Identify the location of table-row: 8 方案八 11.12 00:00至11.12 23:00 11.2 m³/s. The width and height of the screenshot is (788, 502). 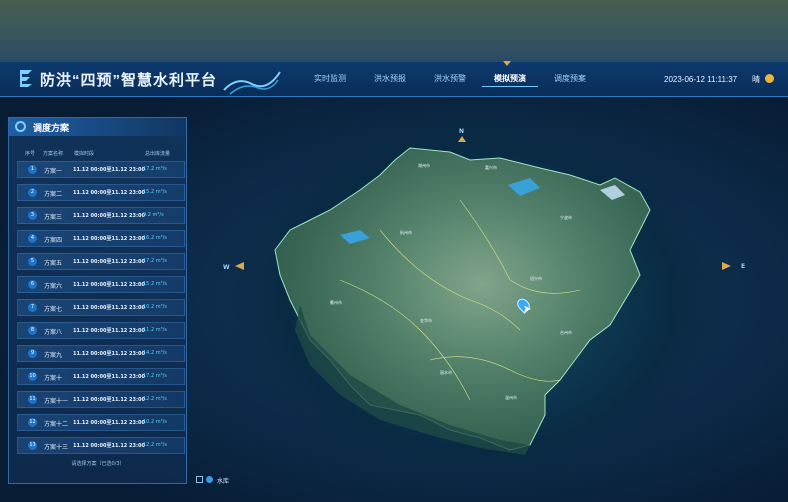
(101, 330).